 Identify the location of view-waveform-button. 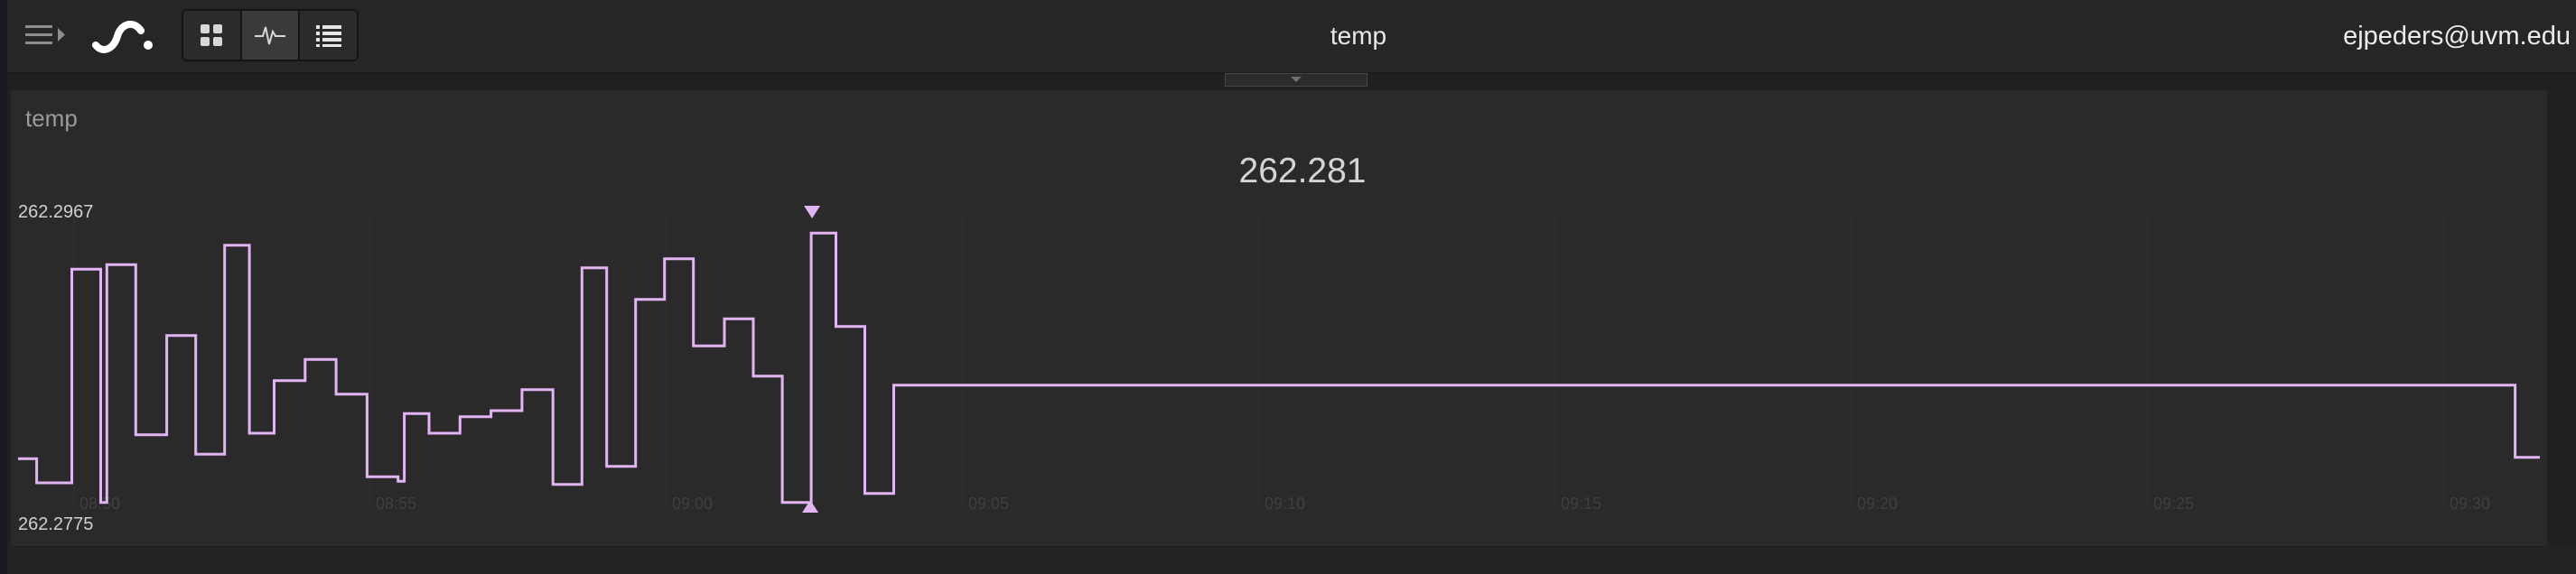
(271, 35).